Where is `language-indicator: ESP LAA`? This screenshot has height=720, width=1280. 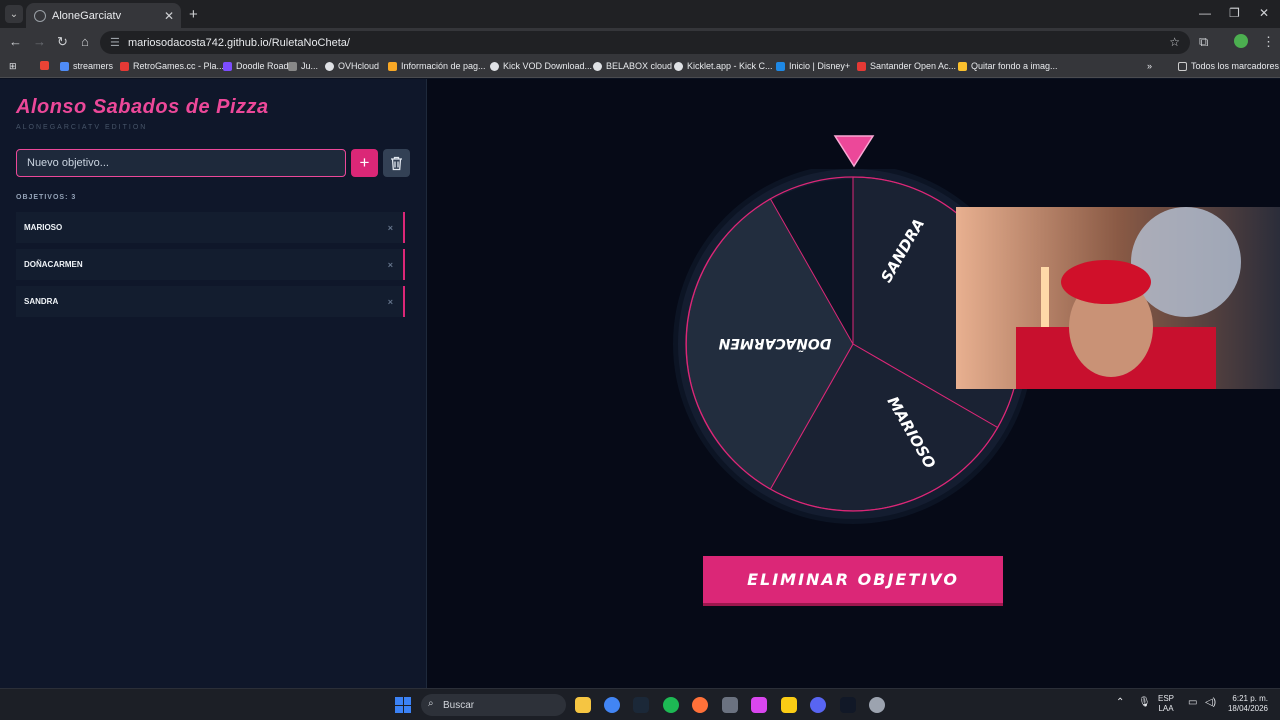 language-indicator: ESP LAA is located at coordinates (1166, 704).